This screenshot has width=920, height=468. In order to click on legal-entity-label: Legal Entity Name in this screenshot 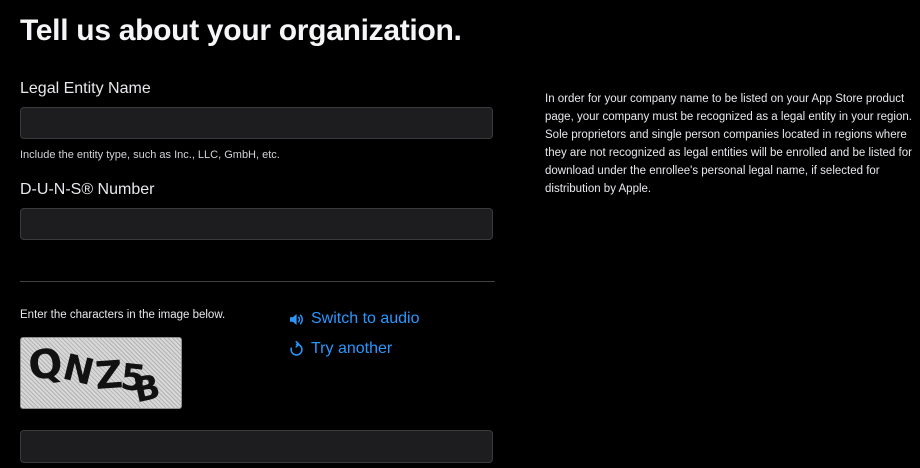, I will do `click(85, 88)`.